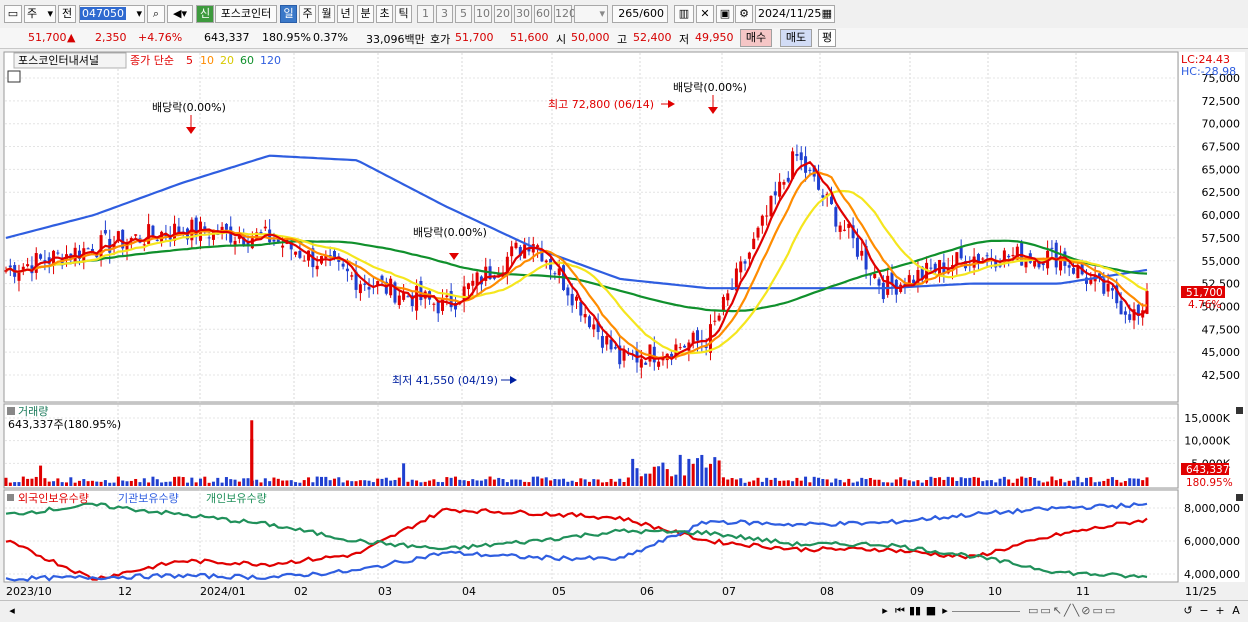  What do you see at coordinates (725, 14) in the screenshot?
I see `save-icon: ▣` at bounding box center [725, 14].